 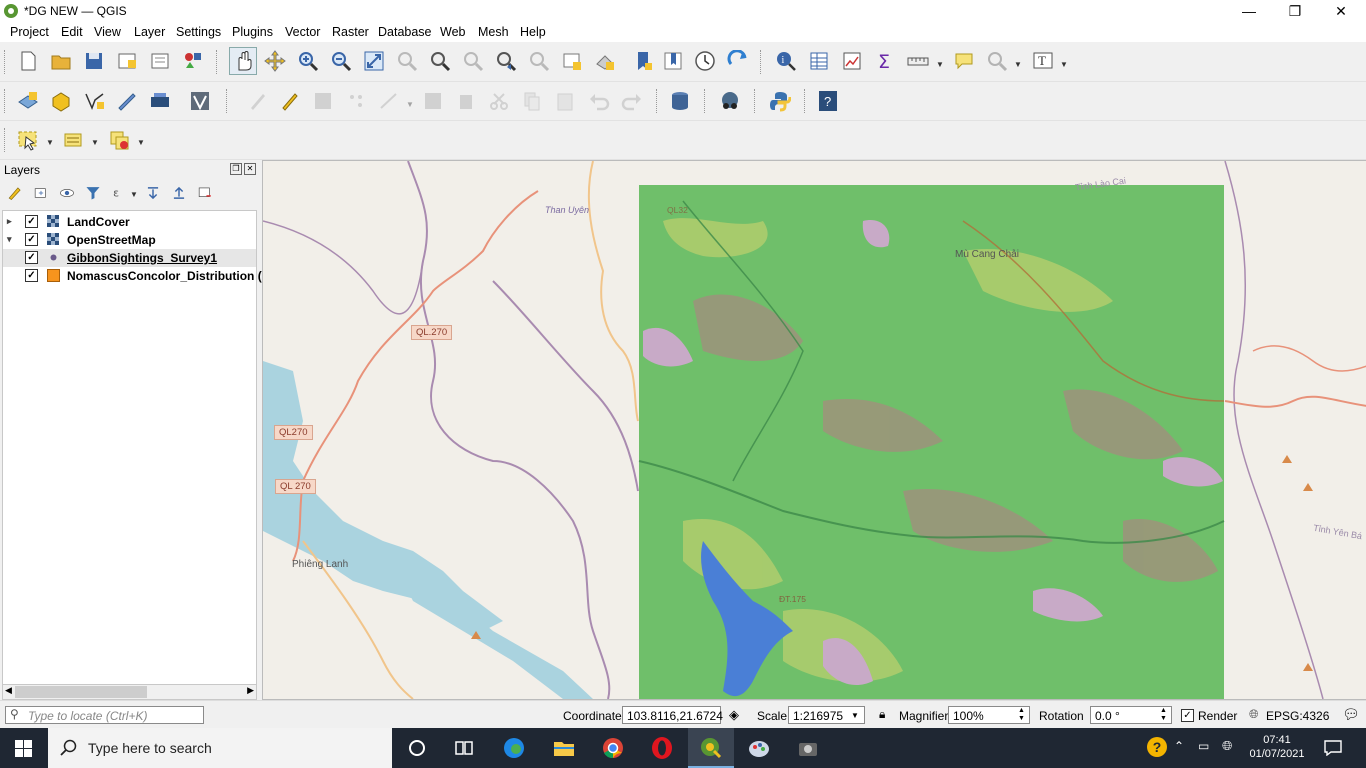 I want to click on show-bookmarks-icon, so click(x=673, y=61).